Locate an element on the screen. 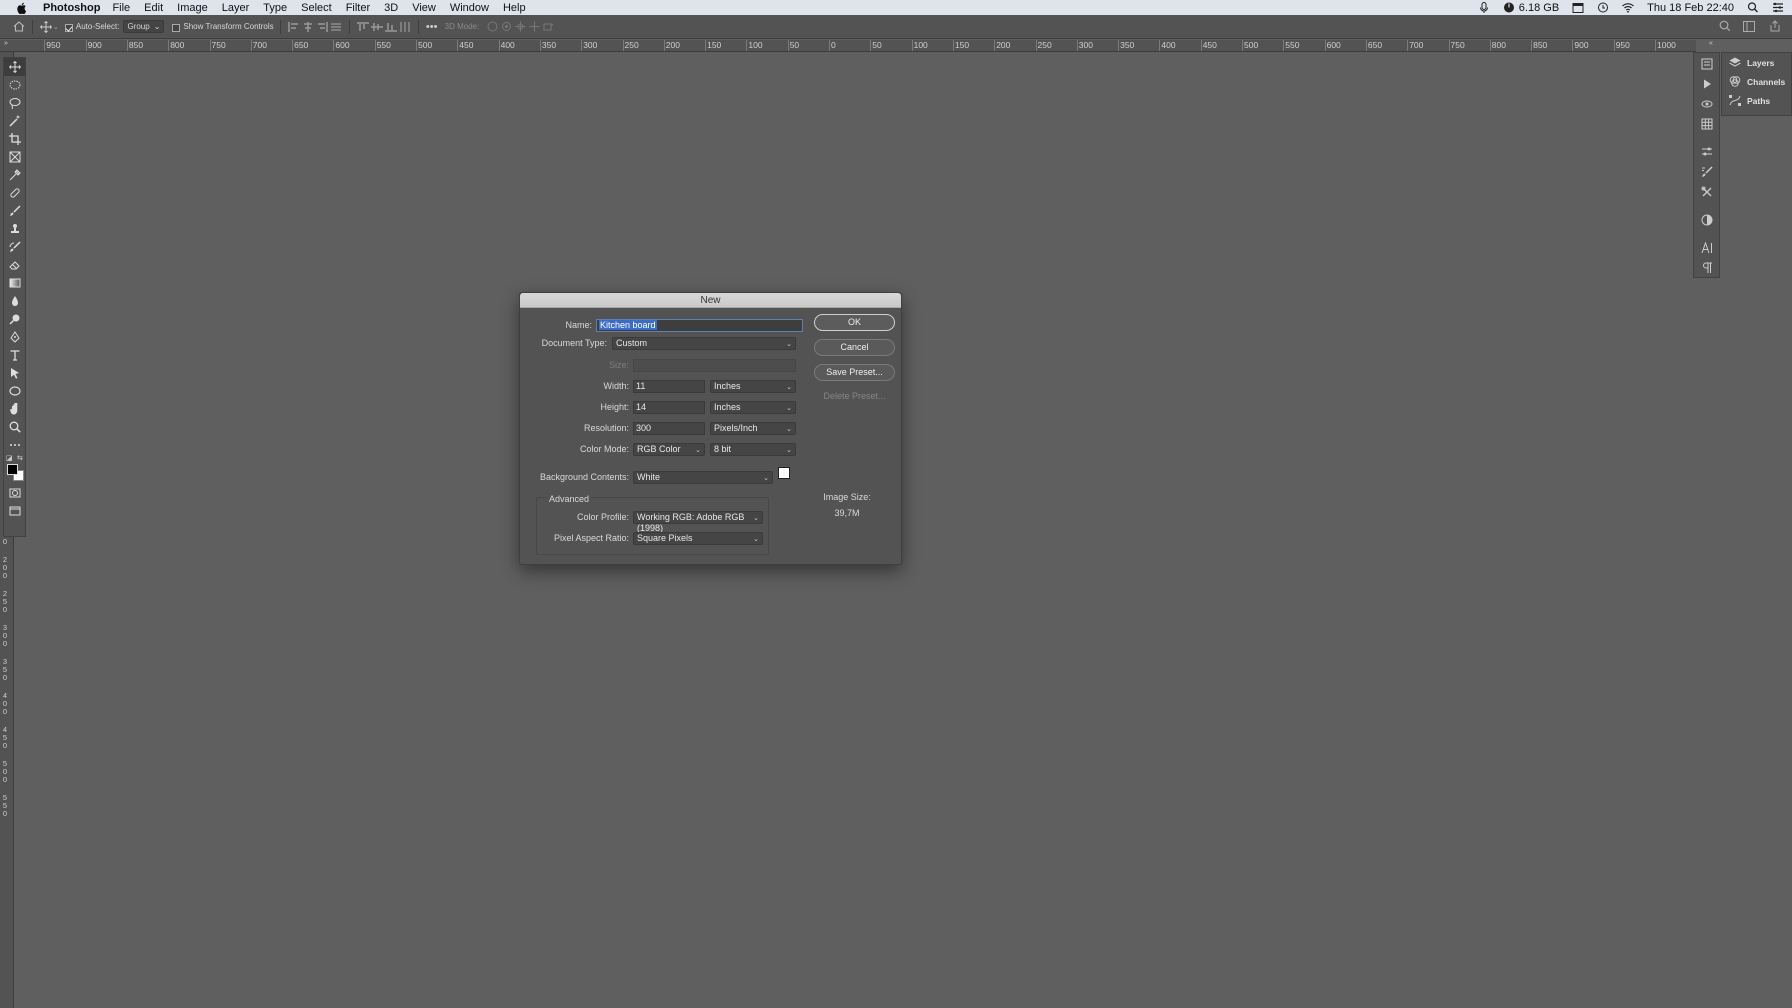  dodge-tool-icon is located at coordinates (14, 319).